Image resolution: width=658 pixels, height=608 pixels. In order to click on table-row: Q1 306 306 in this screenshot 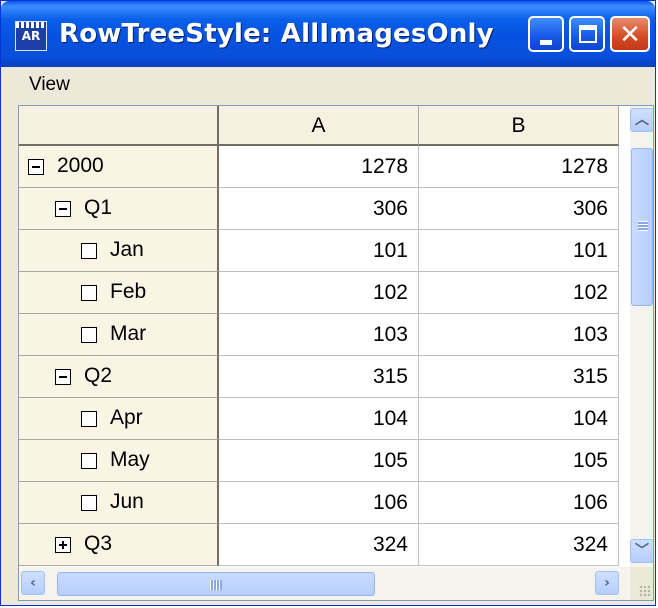, I will do `click(319, 209)`.